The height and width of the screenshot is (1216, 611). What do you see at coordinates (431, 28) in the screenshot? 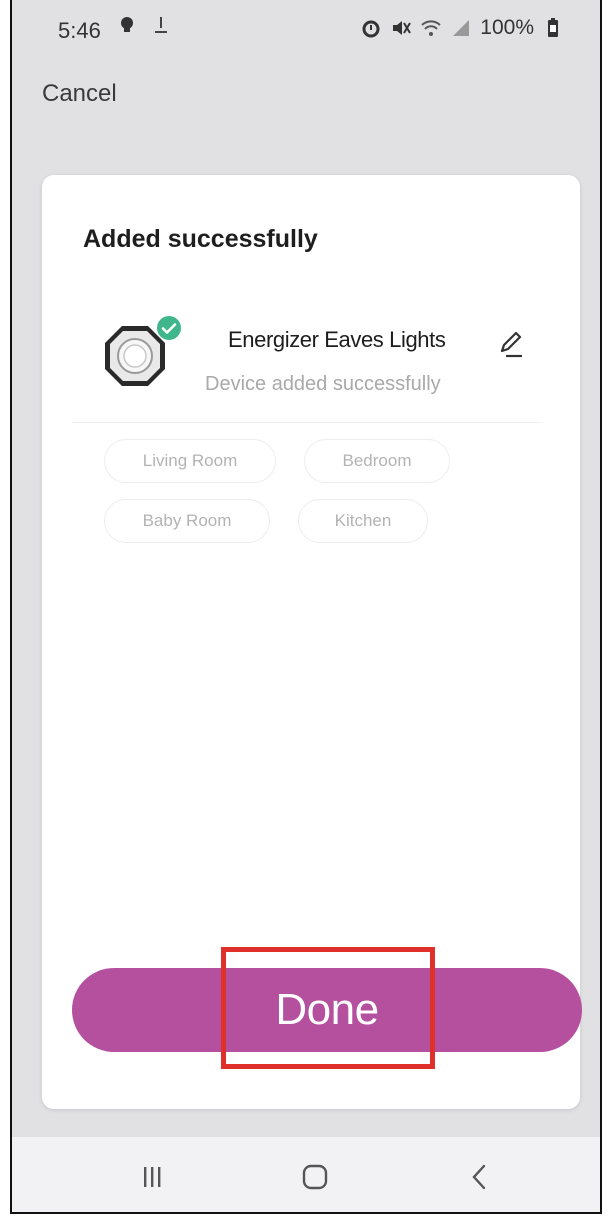
I see `wifi-icon` at bounding box center [431, 28].